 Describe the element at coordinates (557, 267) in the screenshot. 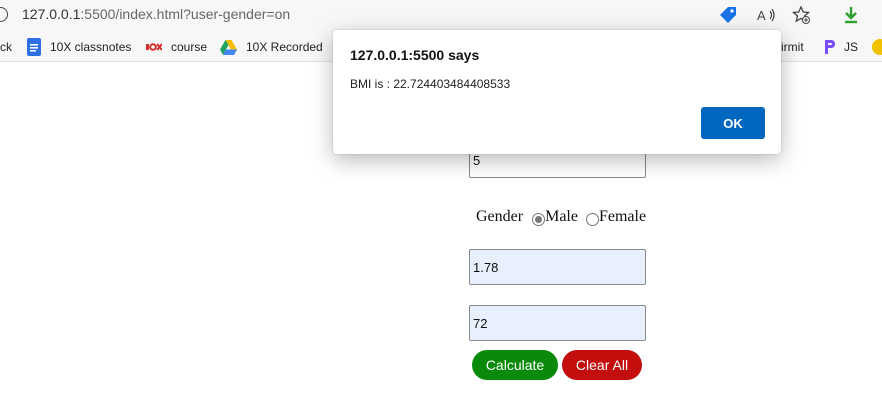

I see `height-input` at that location.